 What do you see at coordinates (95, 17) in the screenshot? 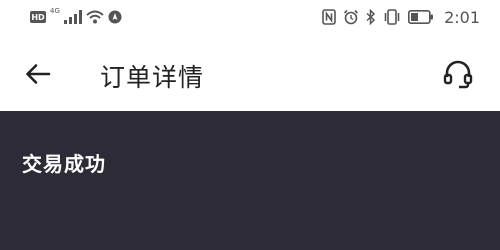
I see `wifi-icon` at bounding box center [95, 17].